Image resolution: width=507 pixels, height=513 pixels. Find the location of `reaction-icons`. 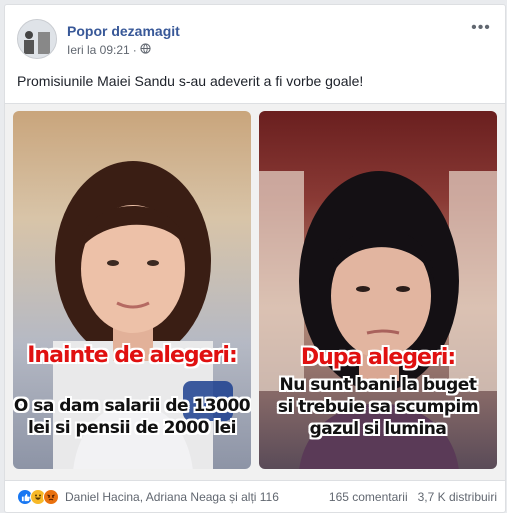

reaction-icons is located at coordinates (38, 497).